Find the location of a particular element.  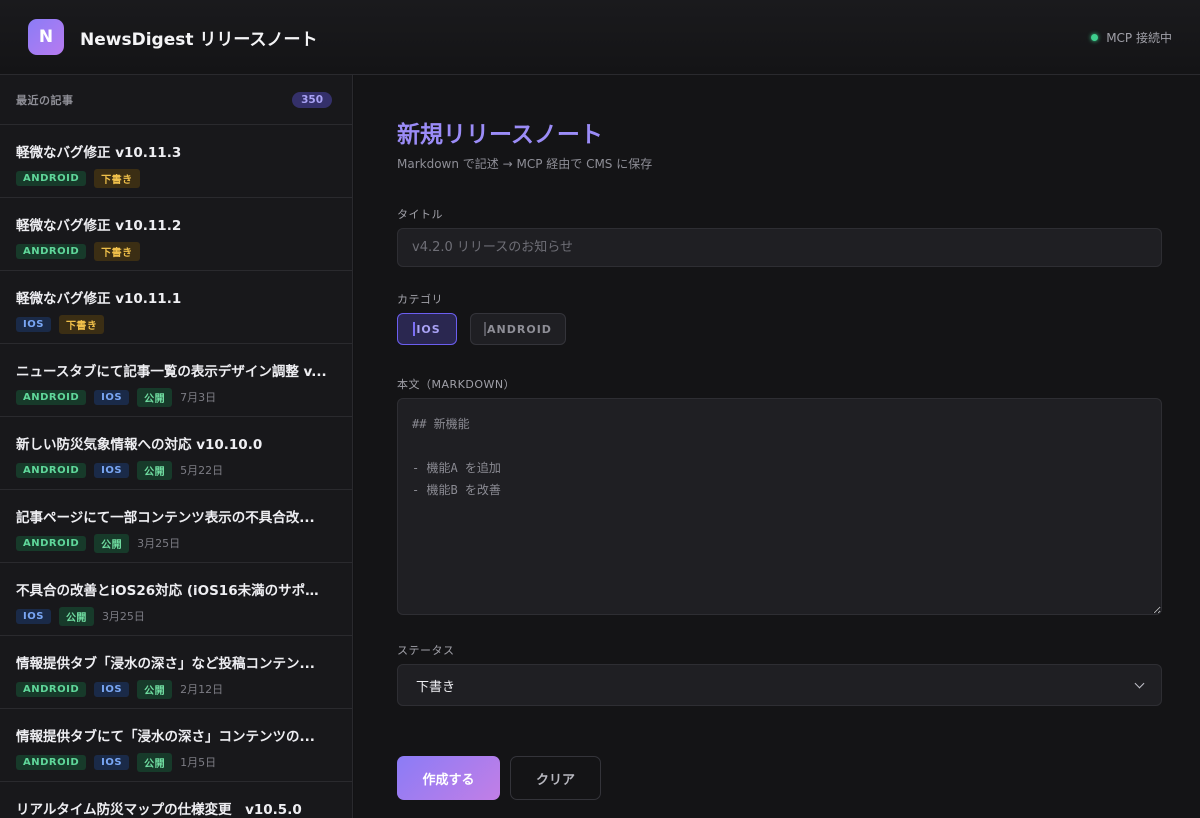

article-list-item: 情報提供タブにて「浸水の深さ」コンテンツの... ANDROID IOS 公開 1月5日 is located at coordinates (176, 745).